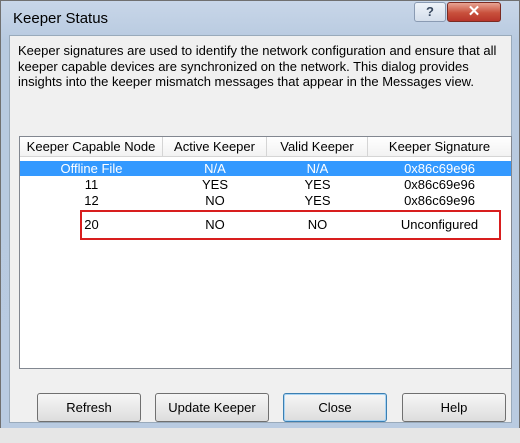 The width and height of the screenshot is (520, 443). I want to click on cell-valid: N/A, so click(317, 168).